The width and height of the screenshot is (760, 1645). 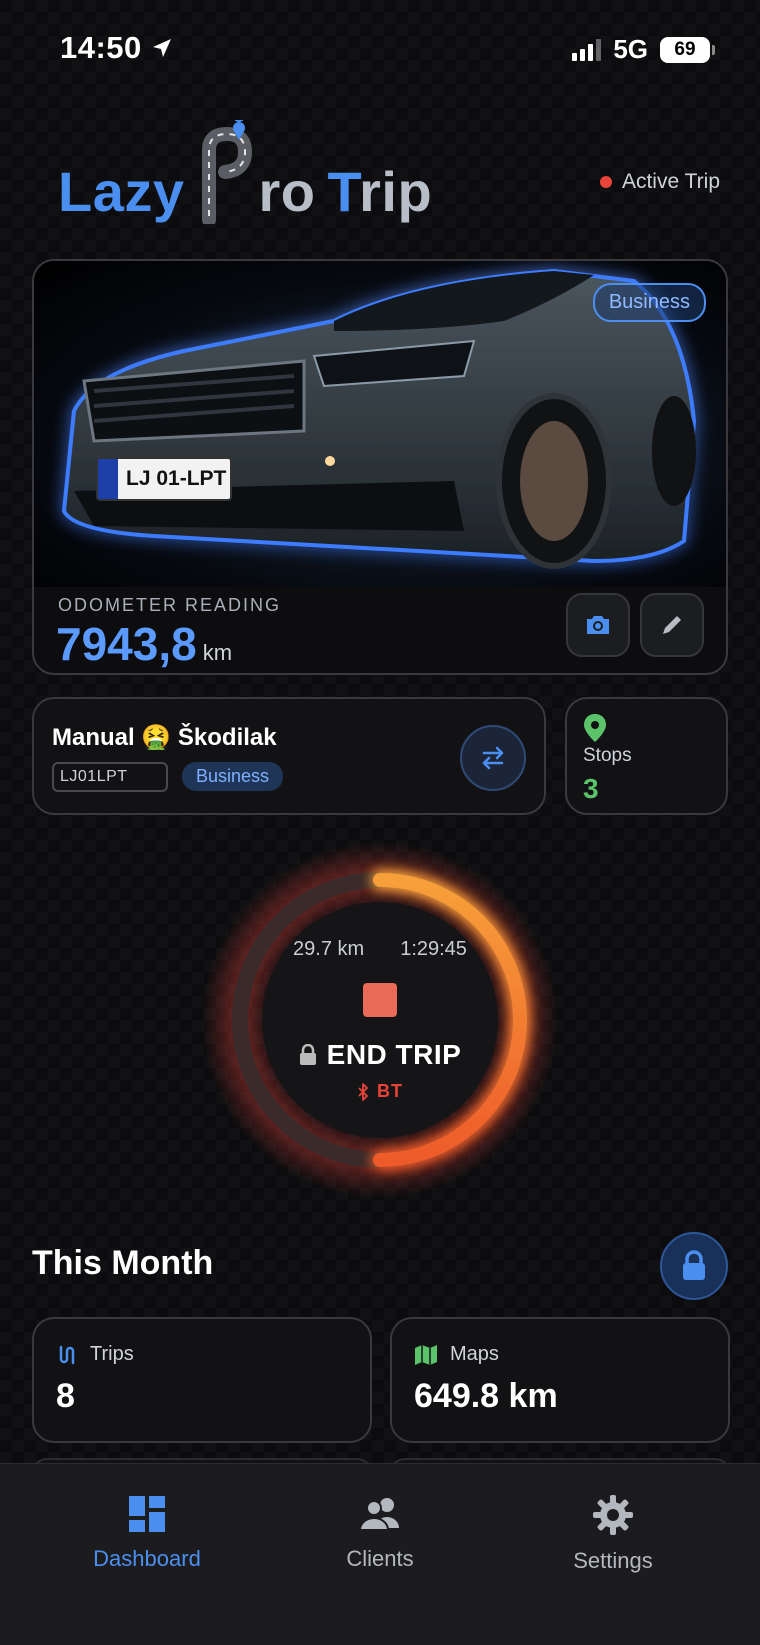 I want to click on tab-clients: Clients, so click(x=380, y=1533).